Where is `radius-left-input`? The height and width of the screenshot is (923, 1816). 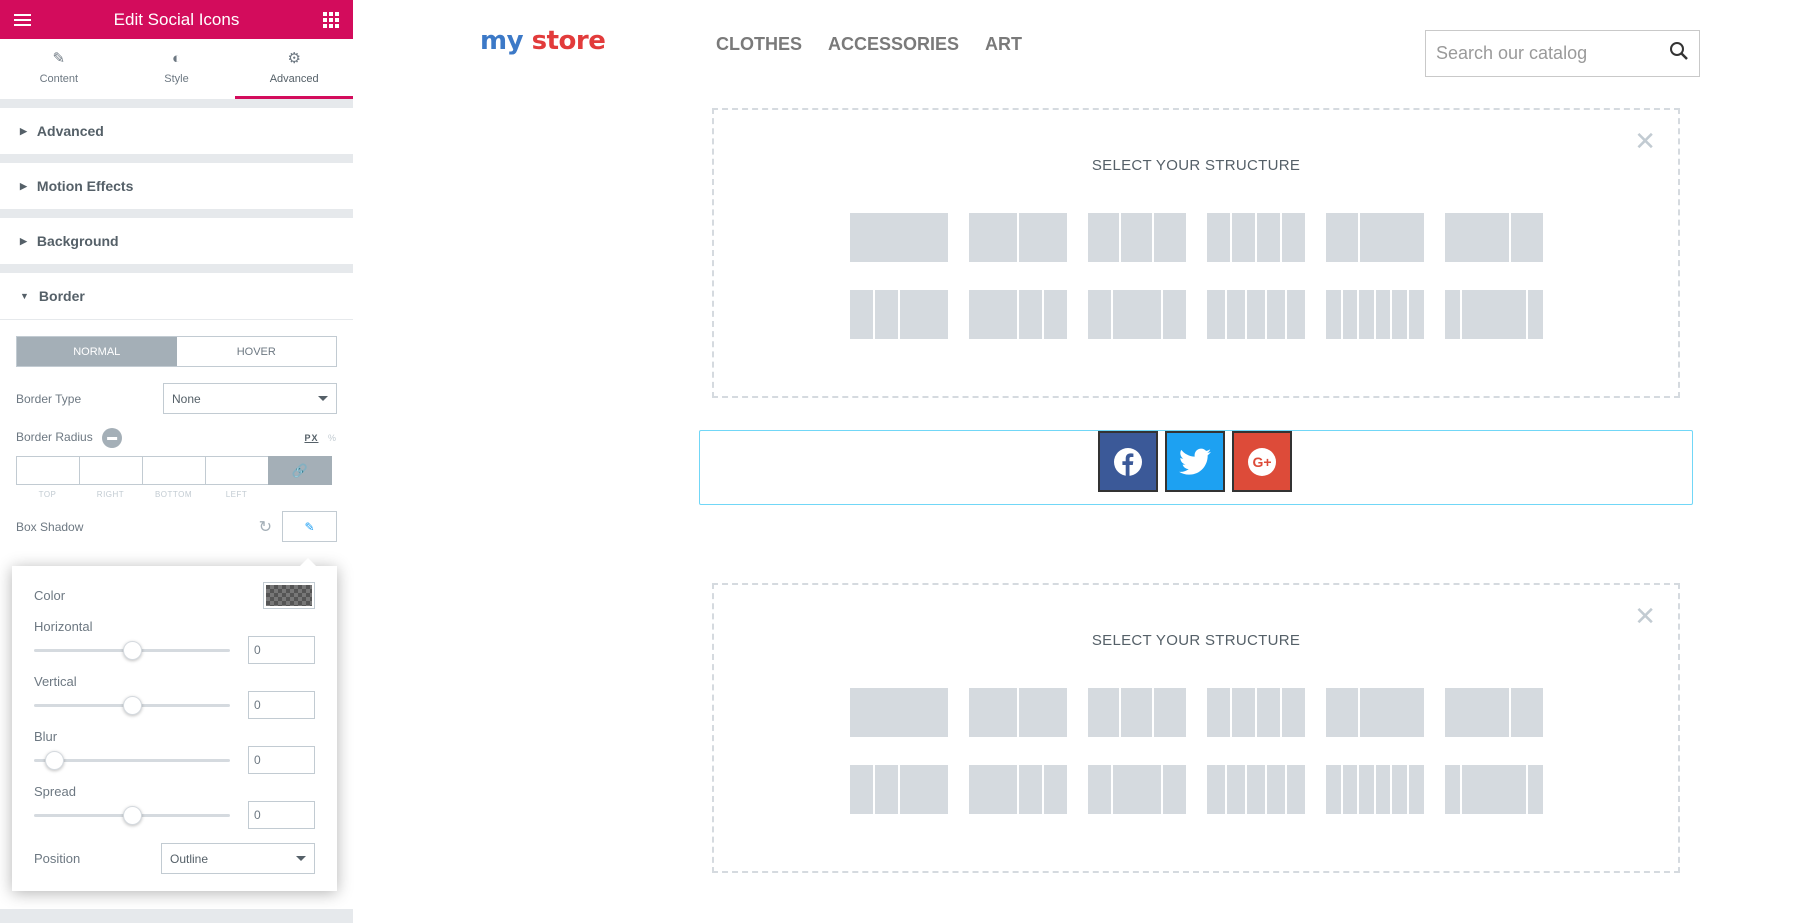 radius-left-input is located at coordinates (236, 470).